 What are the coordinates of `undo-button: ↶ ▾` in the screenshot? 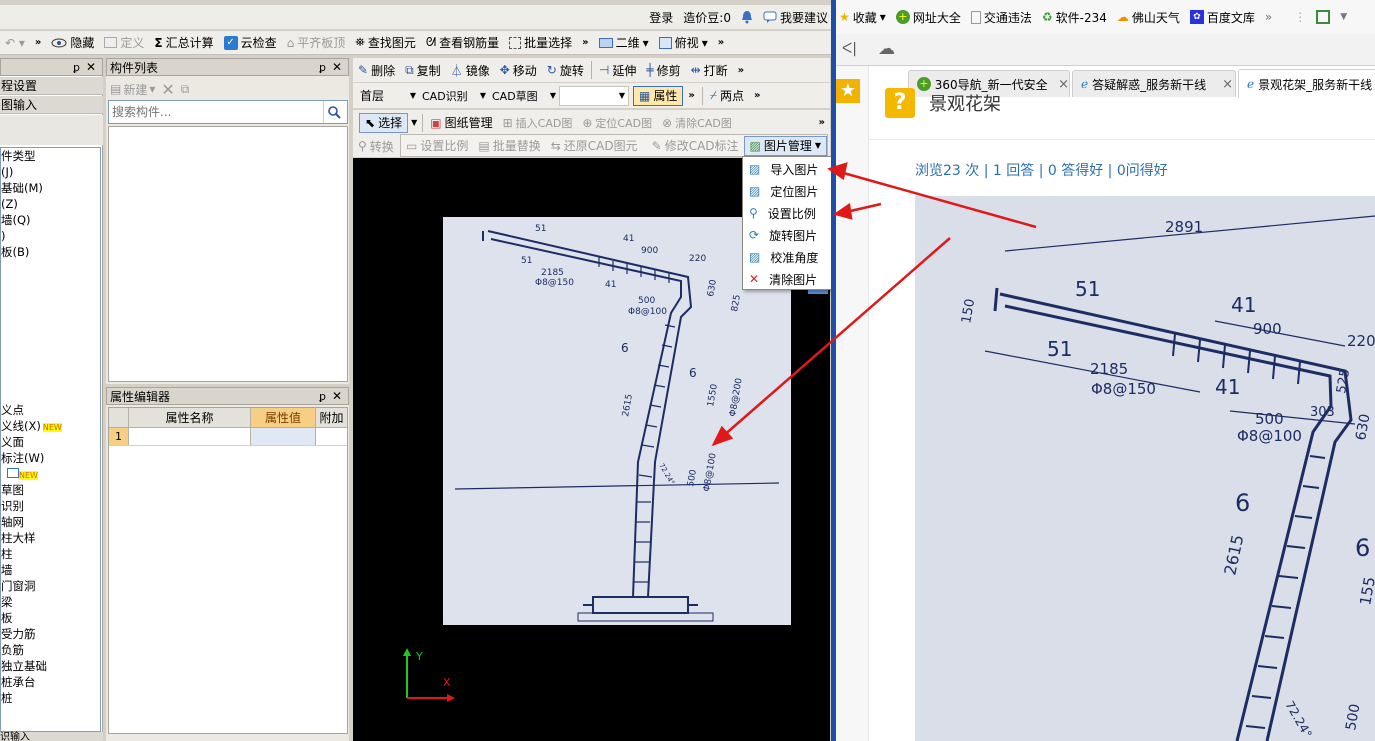 It's located at (15, 43).